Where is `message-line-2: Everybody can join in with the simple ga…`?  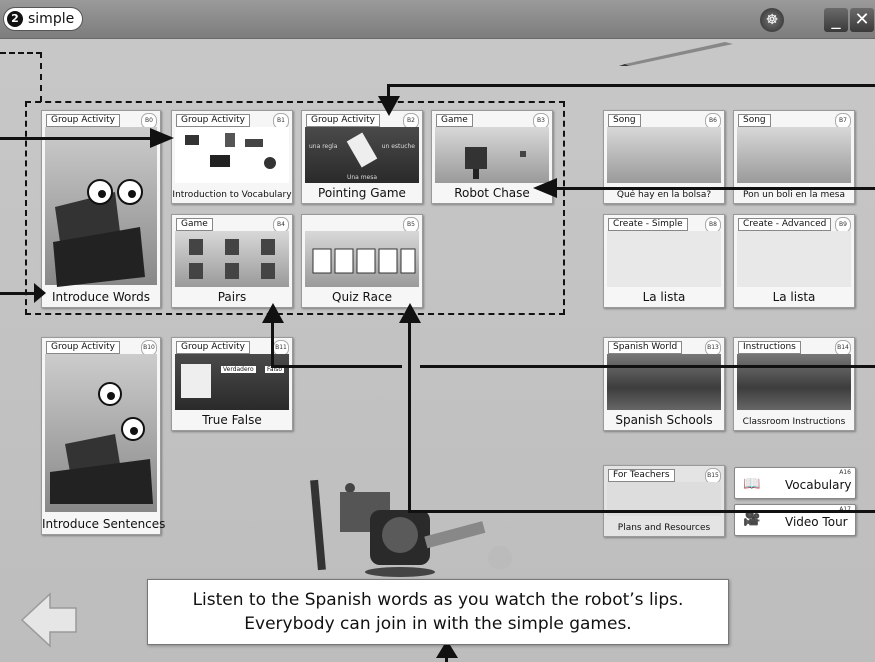 message-line-2: Everybody can join in with the simple ga… is located at coordinates (438, 624).